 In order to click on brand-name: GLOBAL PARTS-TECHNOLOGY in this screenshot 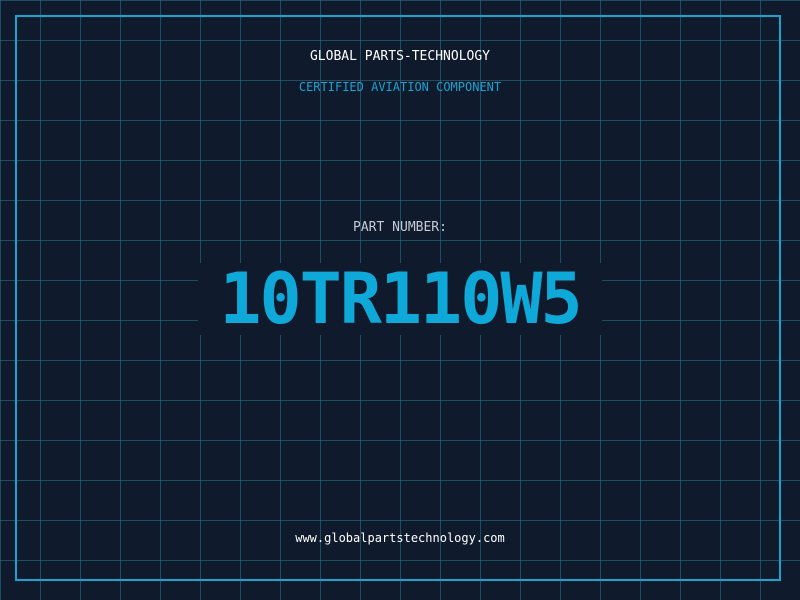, I will do `click(399, 56)`.